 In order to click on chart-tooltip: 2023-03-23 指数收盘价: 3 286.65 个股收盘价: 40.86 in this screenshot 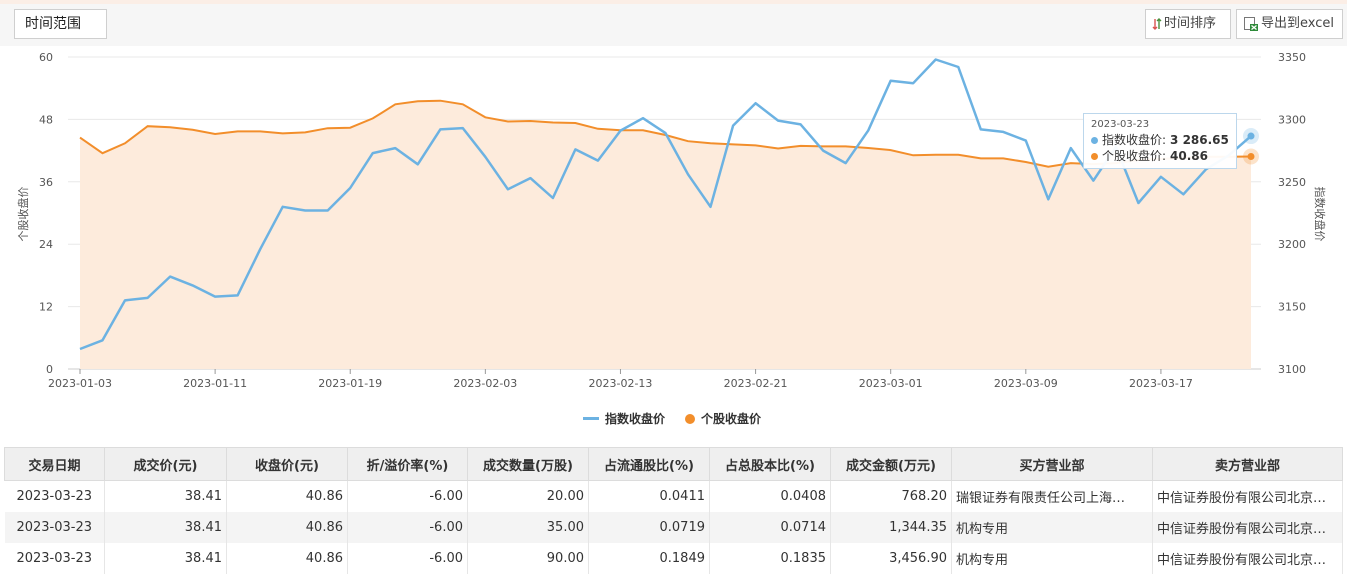, I will do `click(1160, 141)`.